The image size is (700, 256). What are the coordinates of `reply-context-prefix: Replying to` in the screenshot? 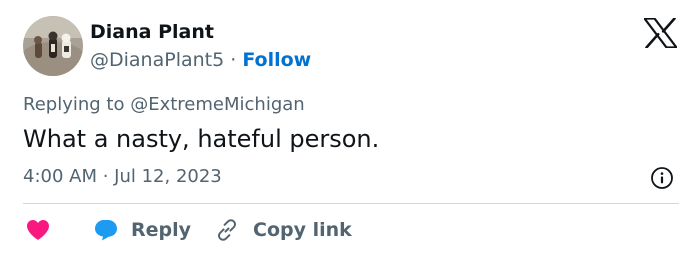 It's located at (74, 104).